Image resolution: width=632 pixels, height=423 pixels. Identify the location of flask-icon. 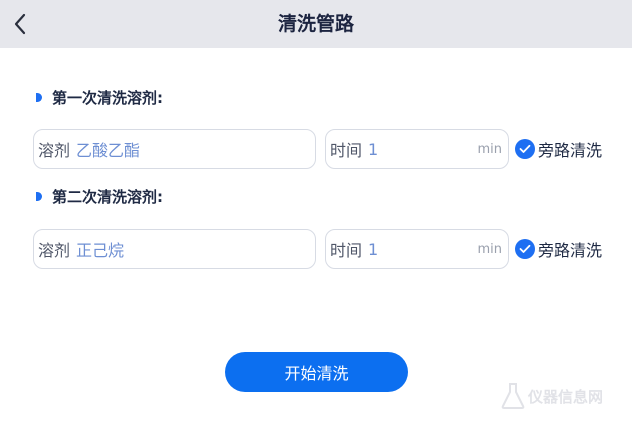
(513, 396).